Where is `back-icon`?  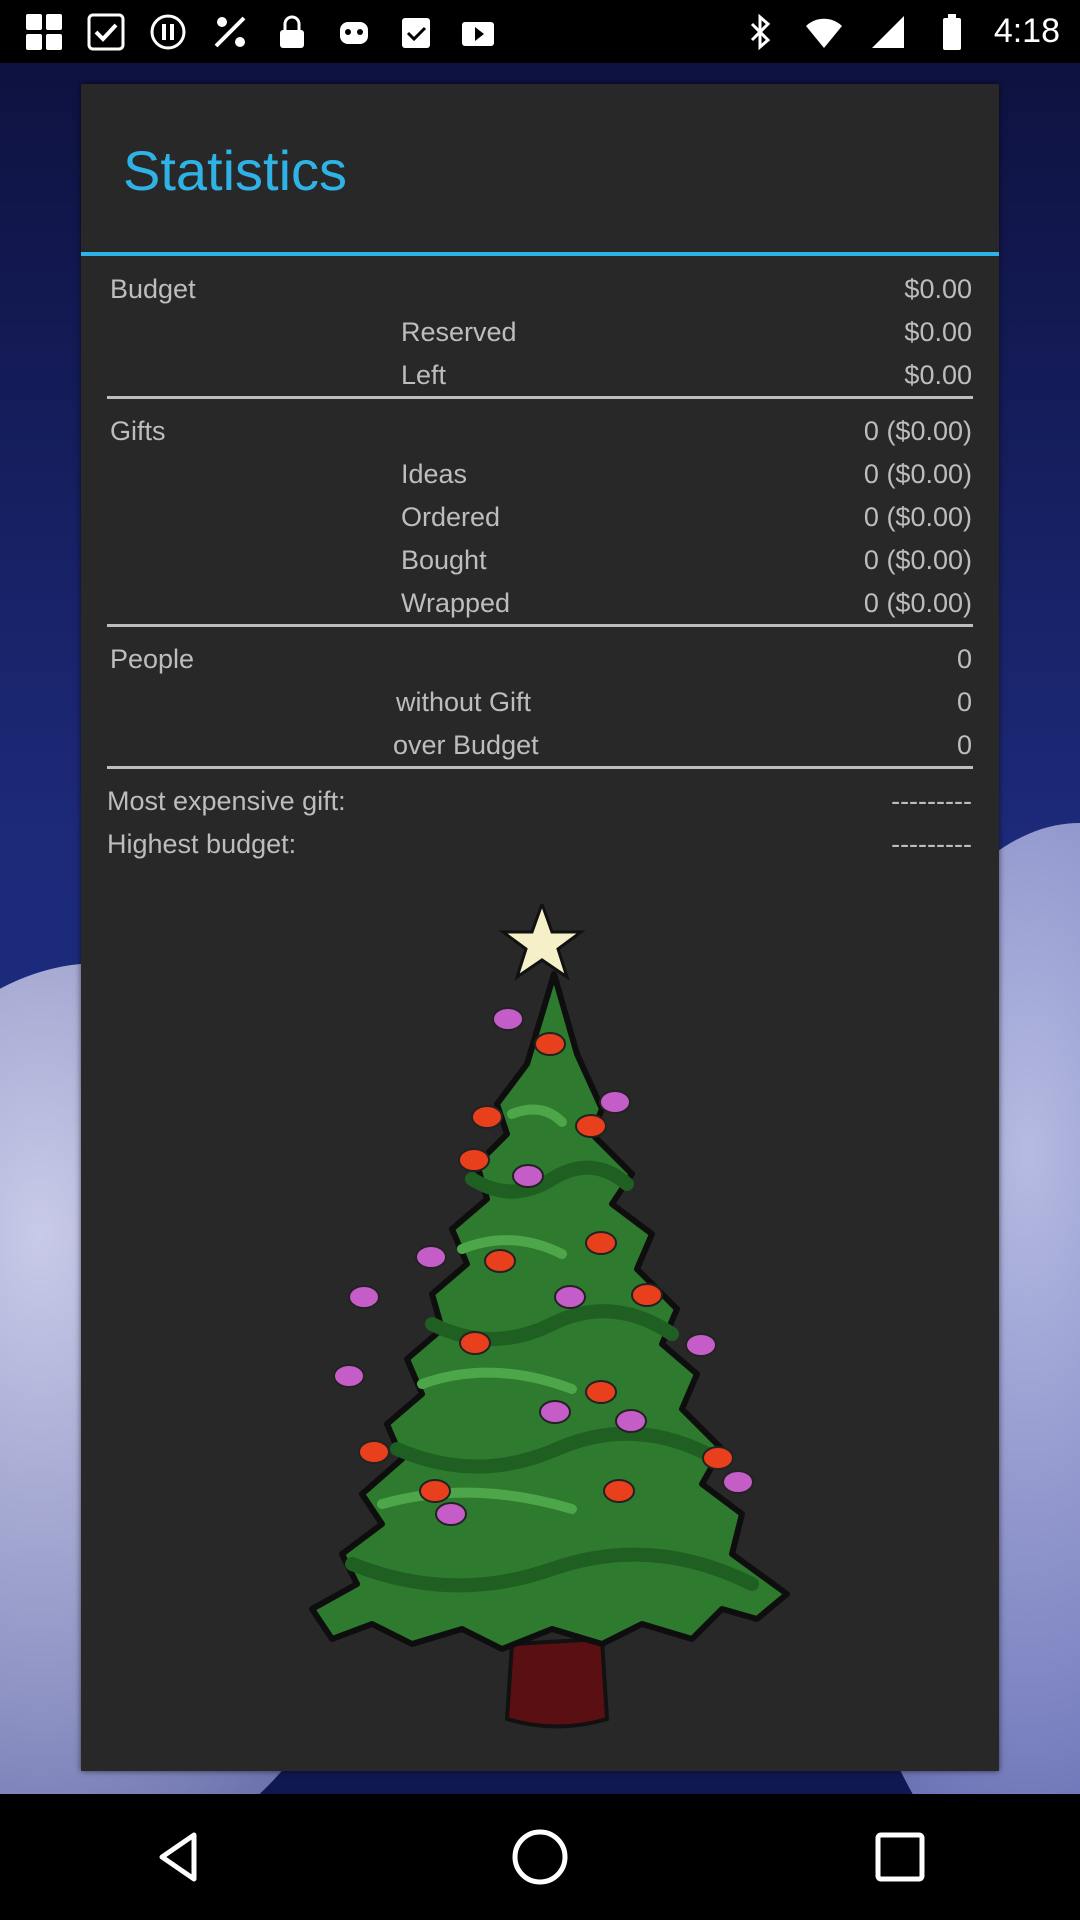 back-icon is located at coordinates (178, 1857).